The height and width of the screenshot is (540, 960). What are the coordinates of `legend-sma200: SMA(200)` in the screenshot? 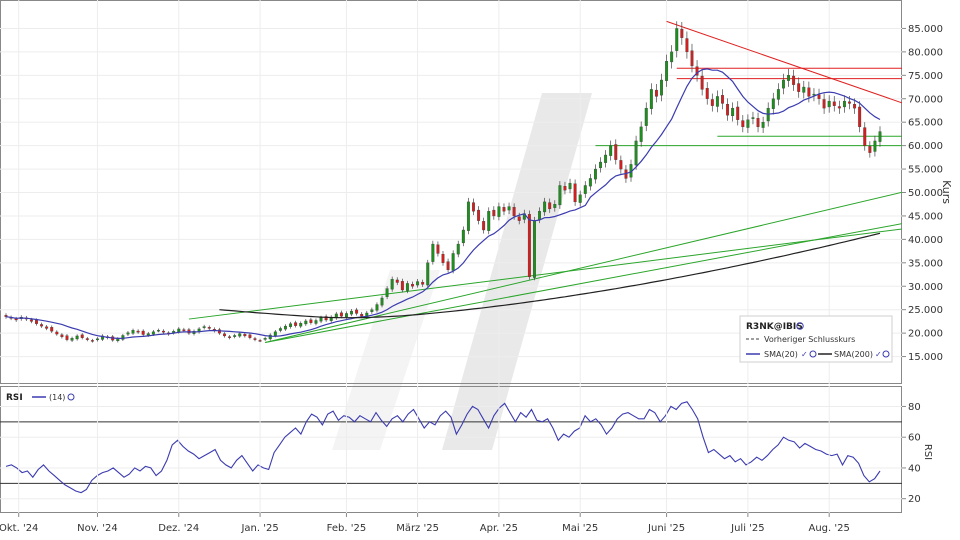 It's located at (853, 354).